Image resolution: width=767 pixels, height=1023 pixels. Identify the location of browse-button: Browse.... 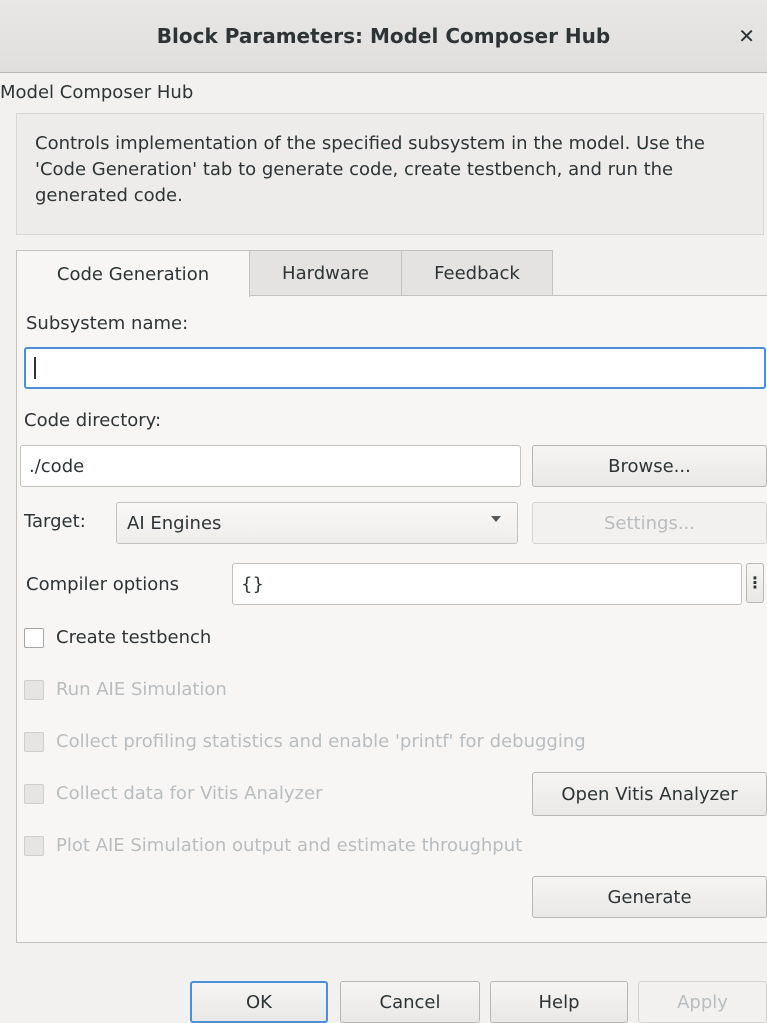
(649, 466).